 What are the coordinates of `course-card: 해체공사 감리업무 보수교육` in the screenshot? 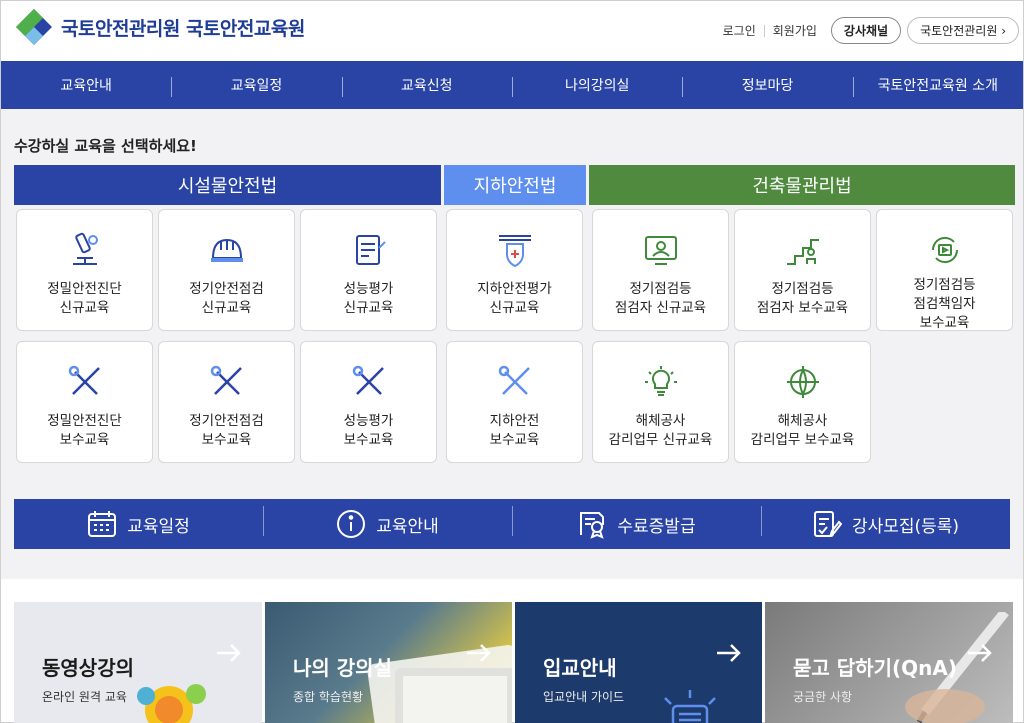 It's located at (802, 402).